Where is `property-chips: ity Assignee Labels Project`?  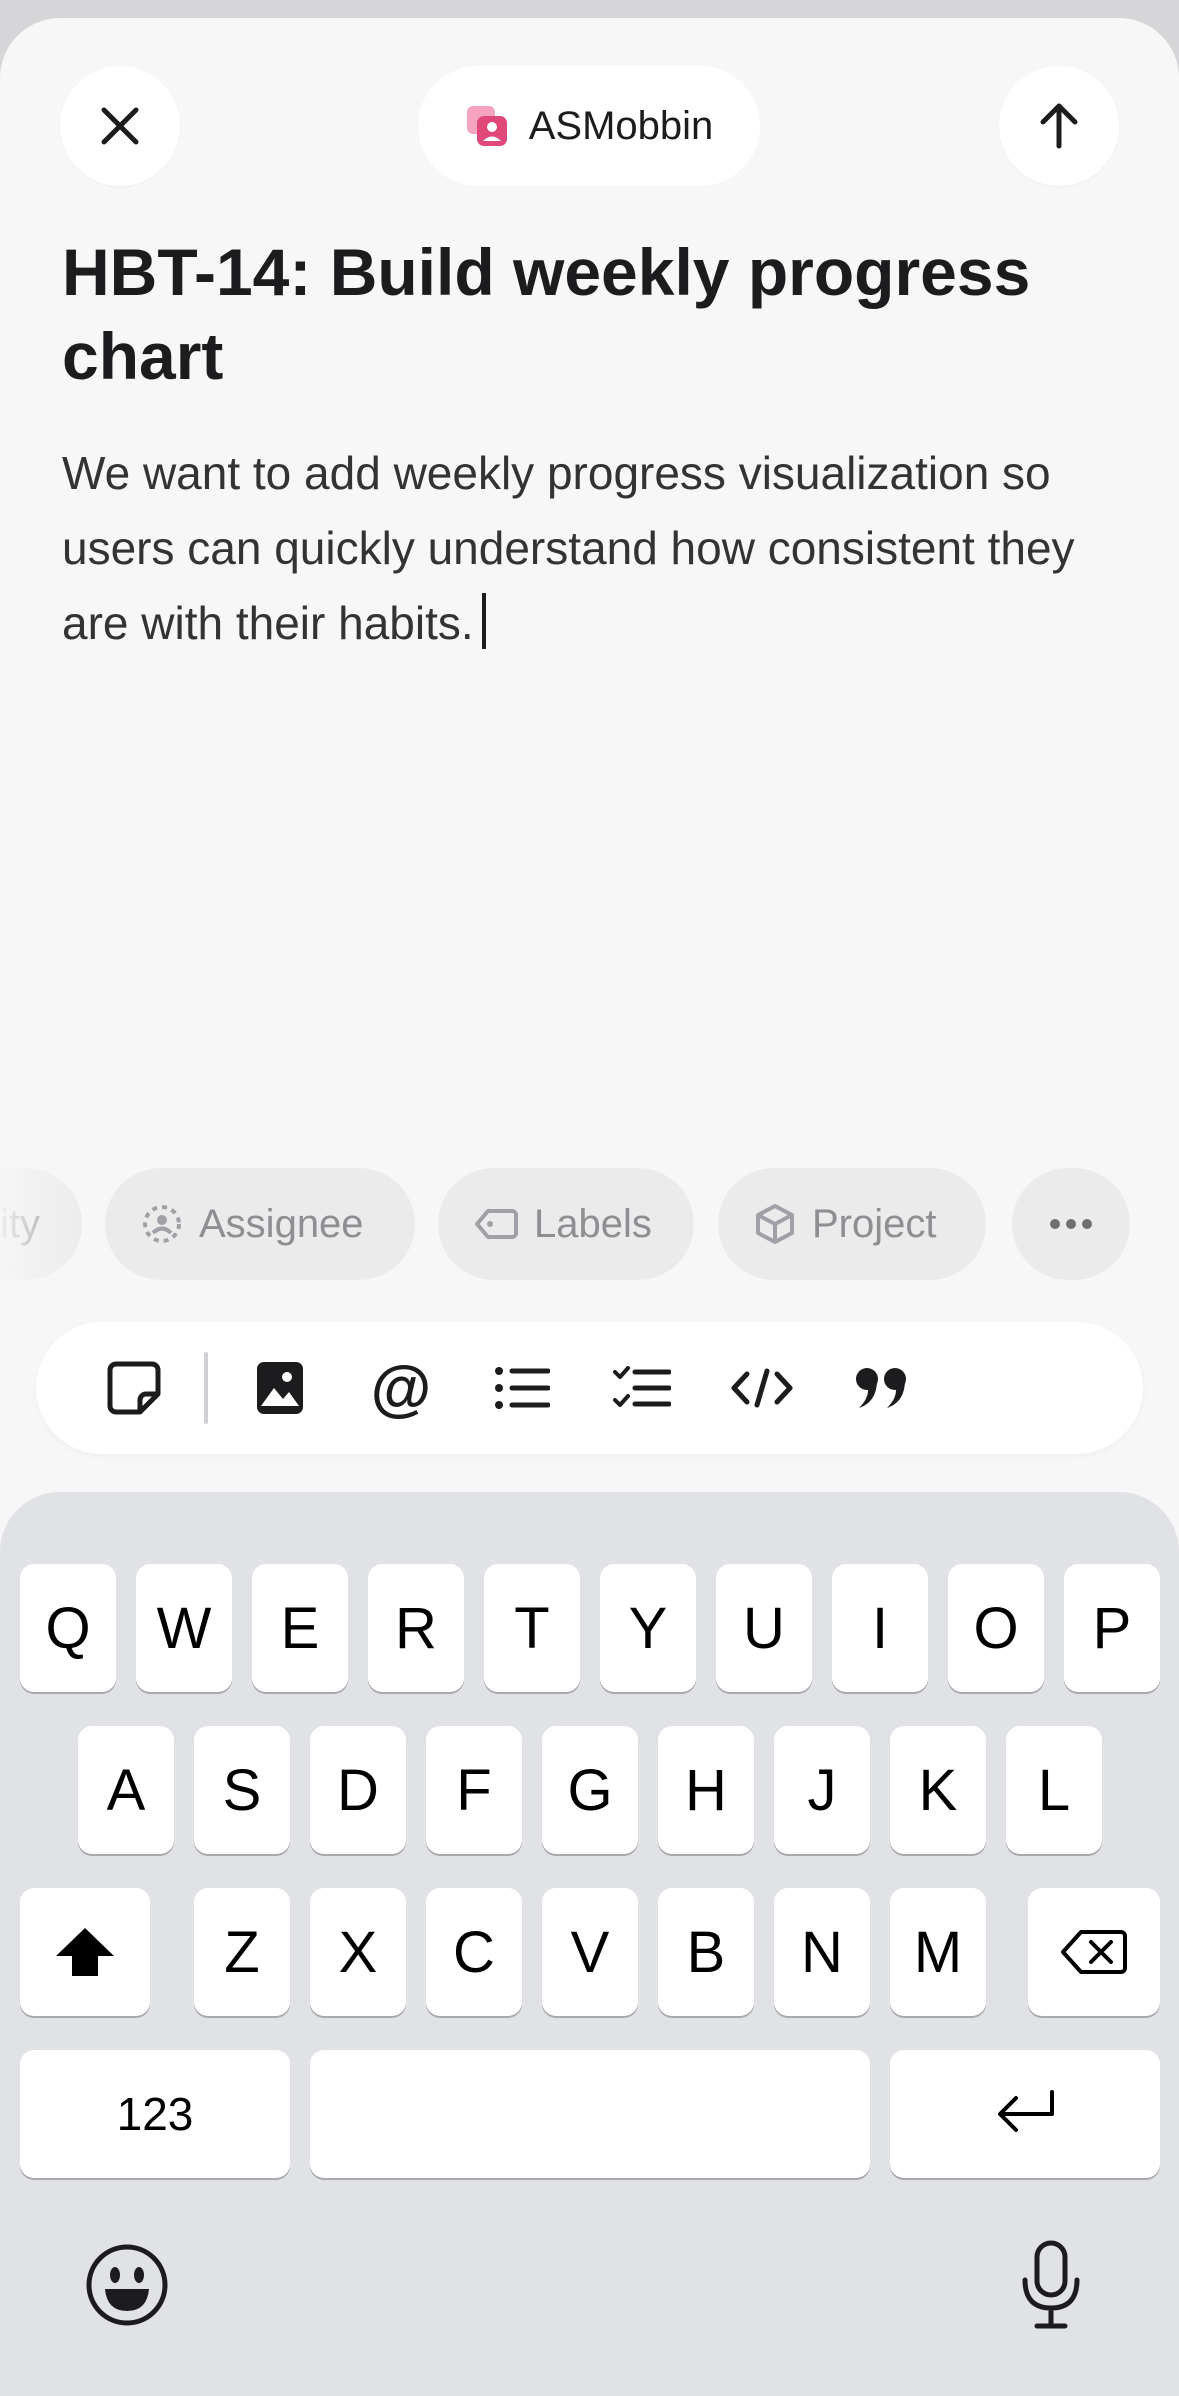 property-chips: ity Assignee Labels Project is located at coordinates (589, 1226).